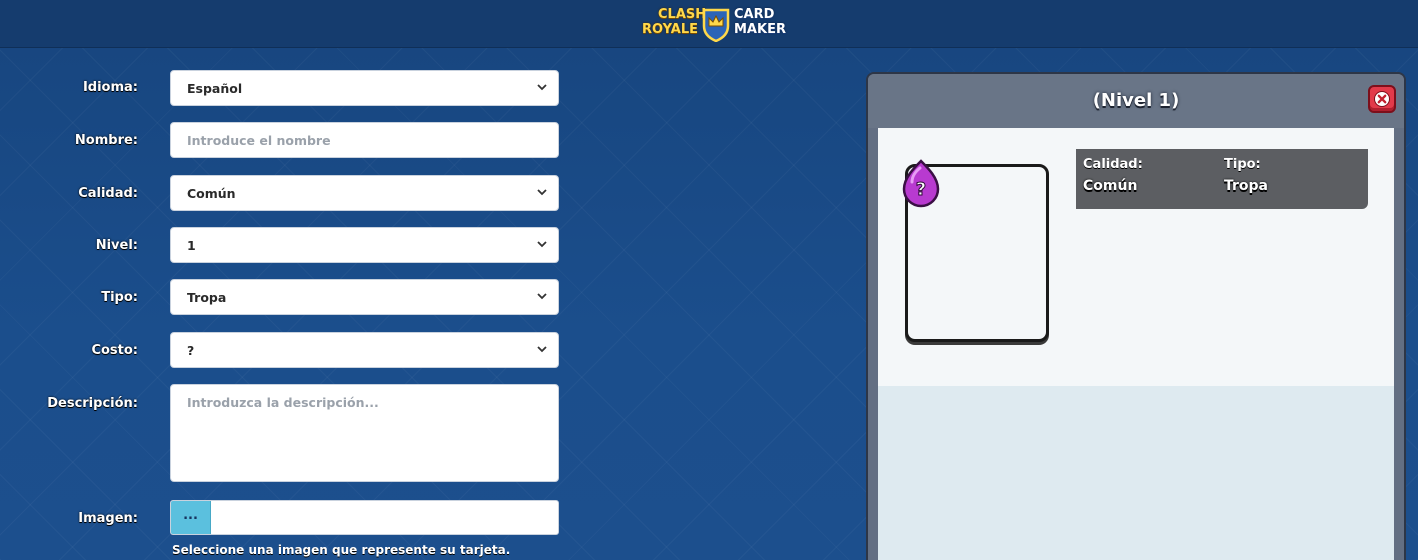 This screenshot has width=1418, height=560. What do you see at coordinates (364, 350) in the screenshot?
I see `cost-select: ?` at bounding box center [364, 350].